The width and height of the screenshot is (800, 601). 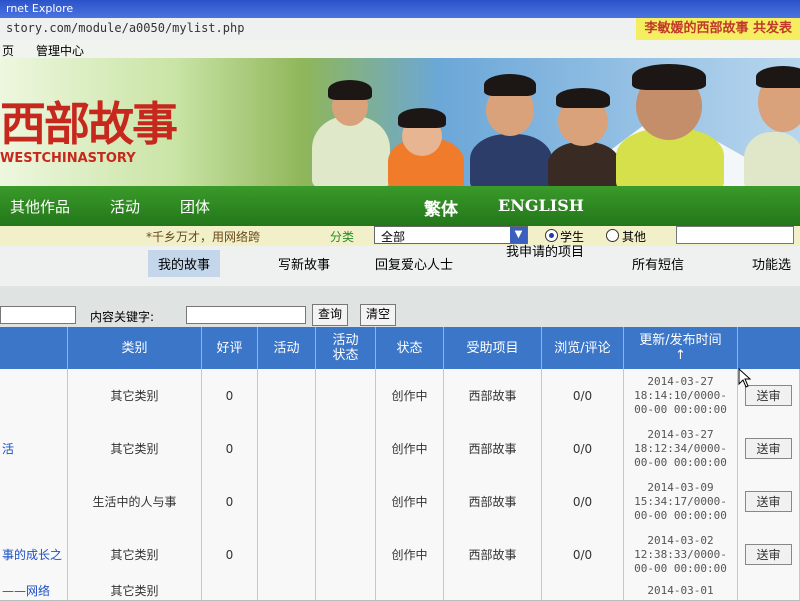 What do you see at coordinates (658, 263) in the screenshot?
I see `tab-all-messages: 所有短信` at bounding box center [658, 263].